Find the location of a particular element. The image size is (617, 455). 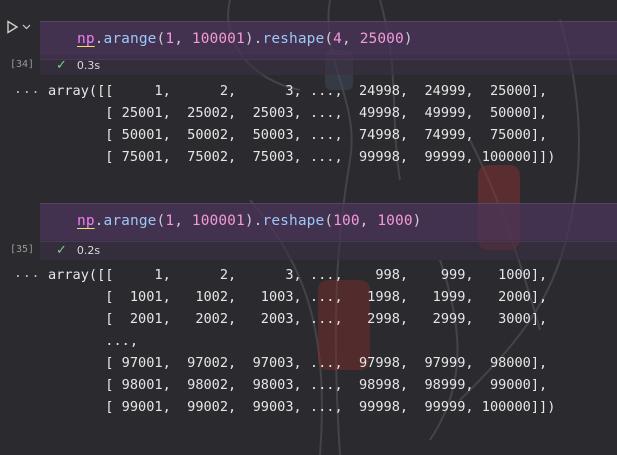

code-token: 4 is located at coordinates (338, 39).